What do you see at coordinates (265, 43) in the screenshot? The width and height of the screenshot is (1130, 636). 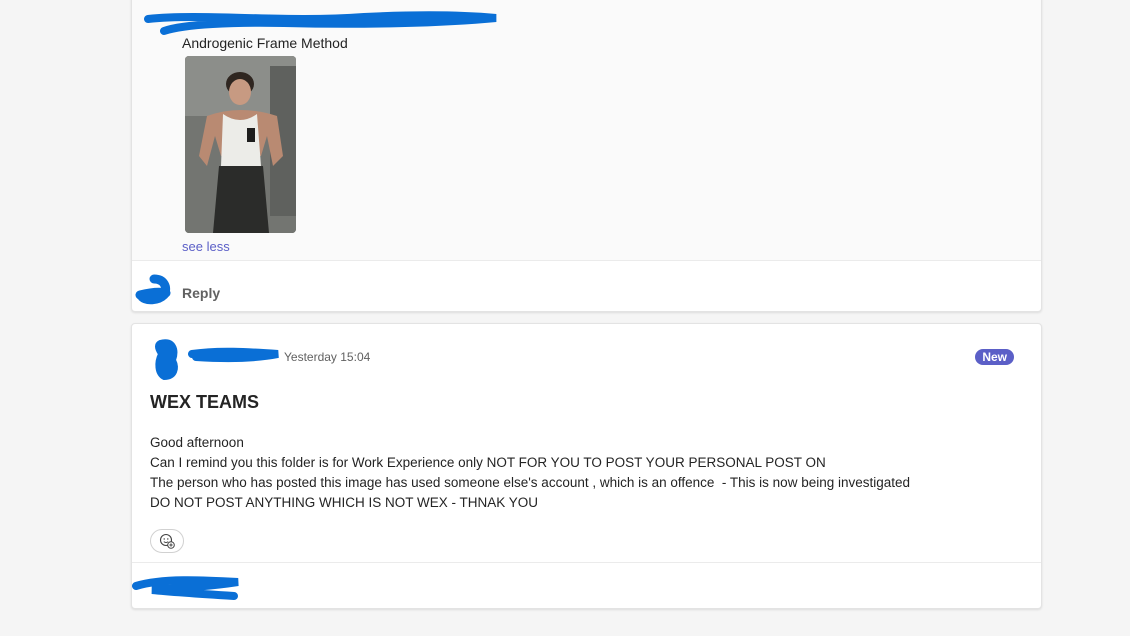 I see `reply-text: Androgenic Frame Method` at bounding box center [265, 43].